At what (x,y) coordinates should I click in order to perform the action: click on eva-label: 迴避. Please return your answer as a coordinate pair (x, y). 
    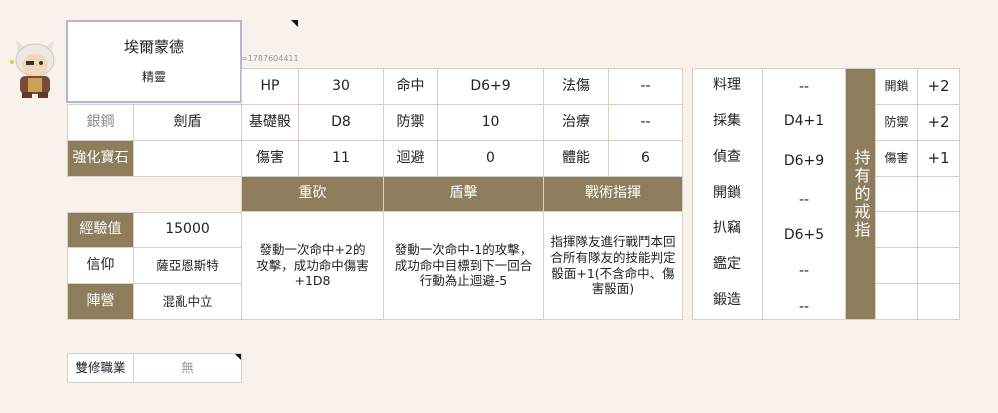
    Looking at the image, I should click on (410, 158).